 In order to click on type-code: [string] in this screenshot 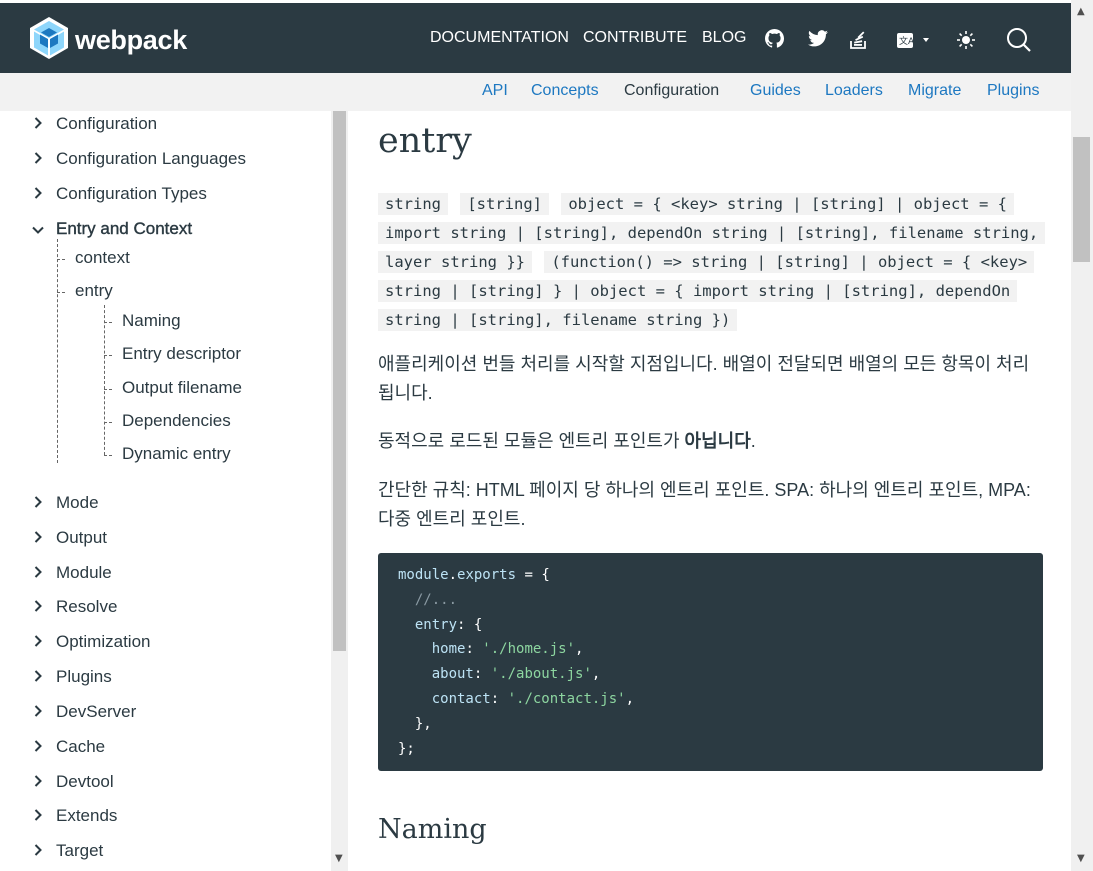, I will do `click(504, 204)`.